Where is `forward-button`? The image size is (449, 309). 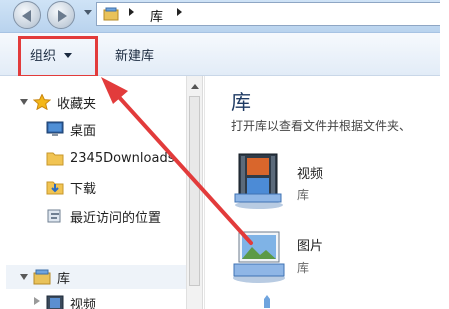
forward-button is located at coordinates (61, 15).